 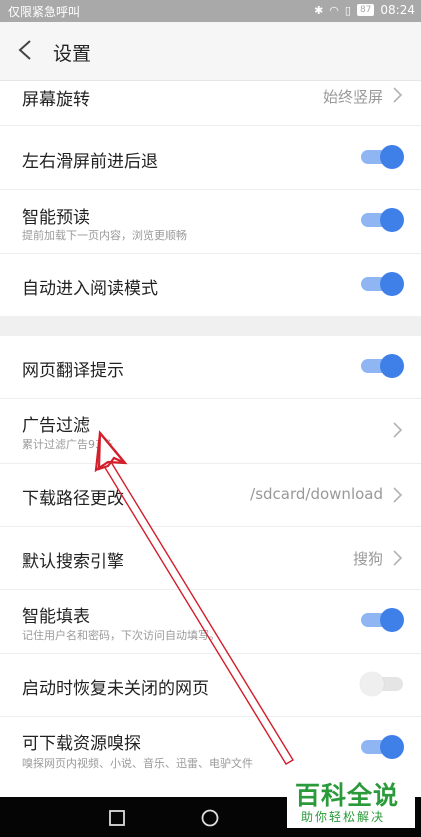 I want to click on setting-label: 左右滑屏前进后退, so click(x=90, y=162).